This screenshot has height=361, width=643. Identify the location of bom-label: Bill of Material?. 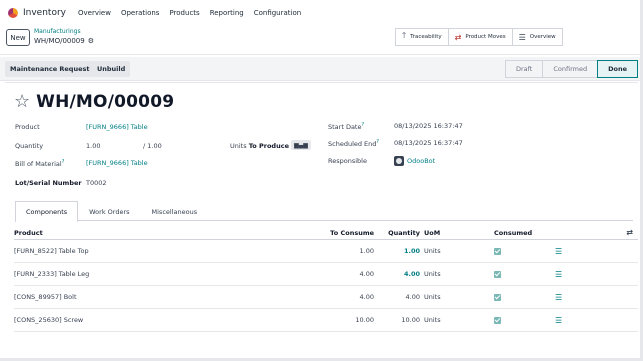
(39, 163).